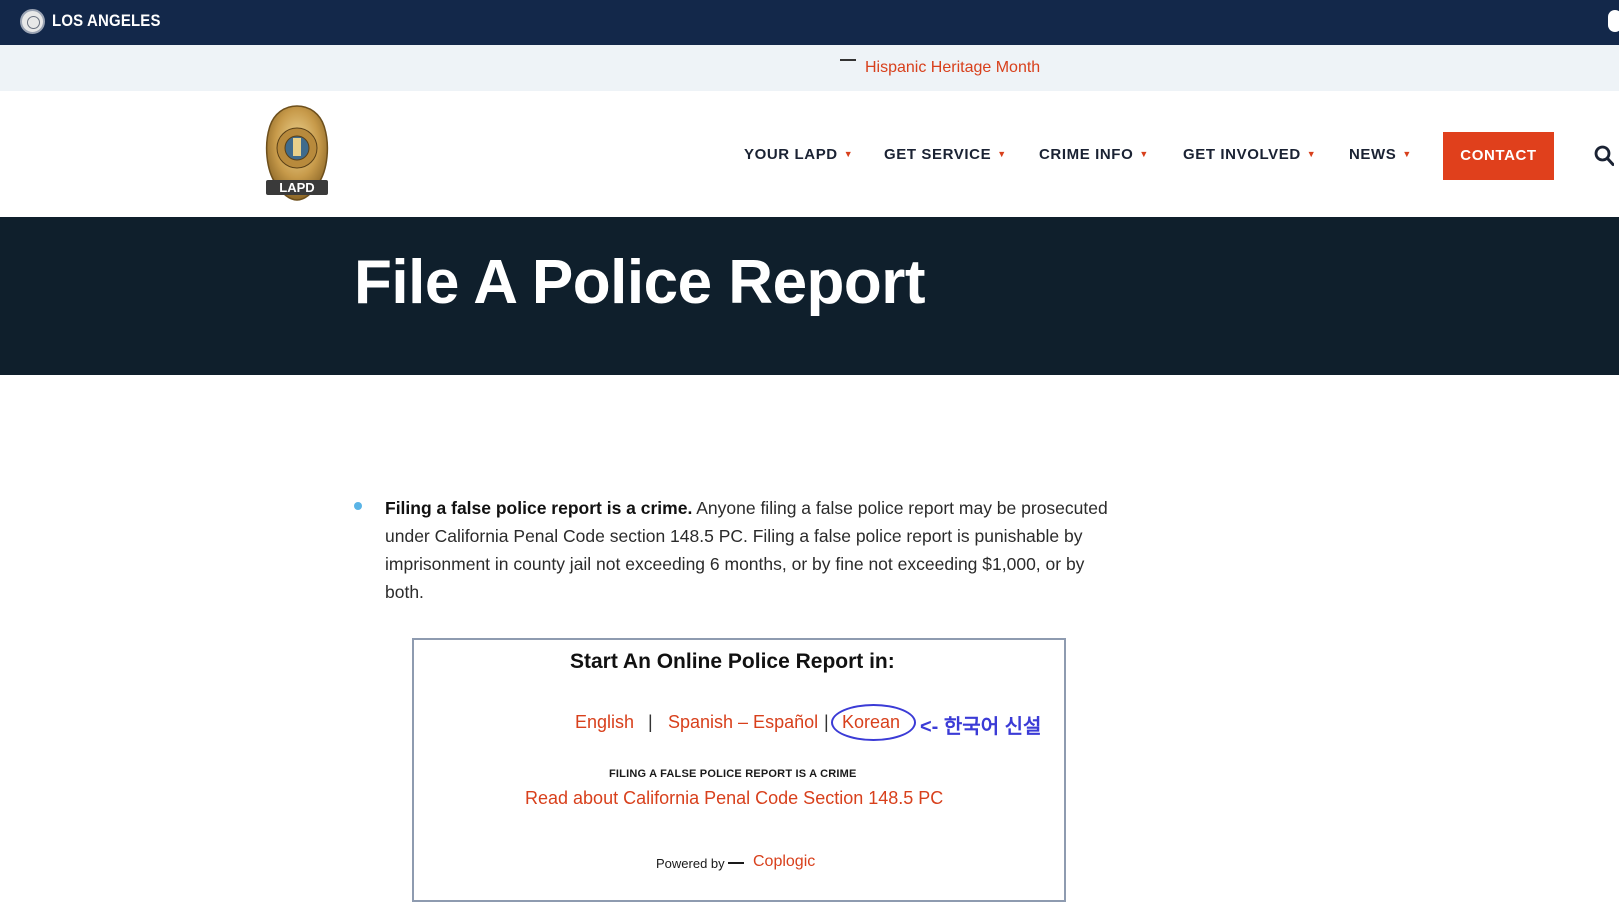  I want to click on false-report-caption: FILING A FALSE POLICE REPORT IS A CRIME, so click(733, 774).